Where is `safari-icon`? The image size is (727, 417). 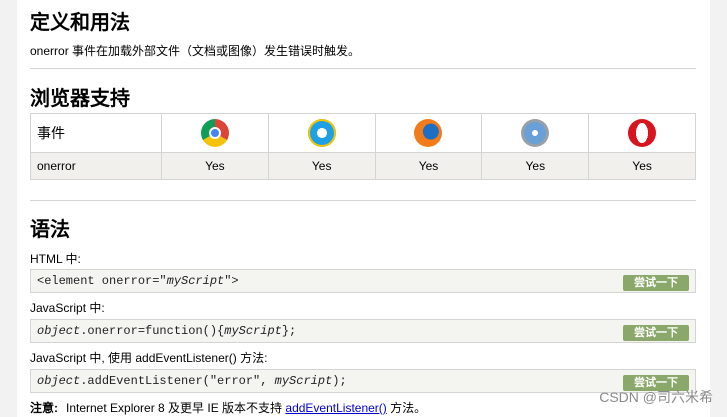 safari-icon is located at coordinates (535, 133).